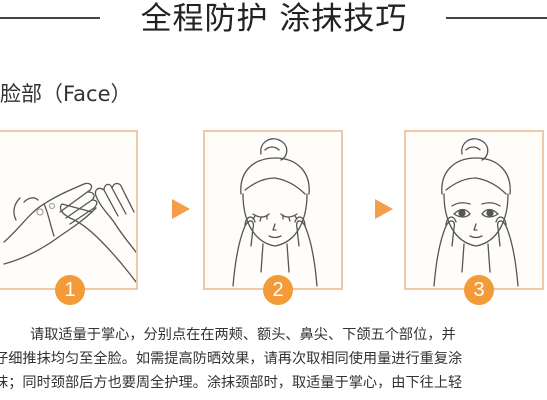 This screenshot has width=547, height=400. I want to click on title-rule-right, so click(496, 18).